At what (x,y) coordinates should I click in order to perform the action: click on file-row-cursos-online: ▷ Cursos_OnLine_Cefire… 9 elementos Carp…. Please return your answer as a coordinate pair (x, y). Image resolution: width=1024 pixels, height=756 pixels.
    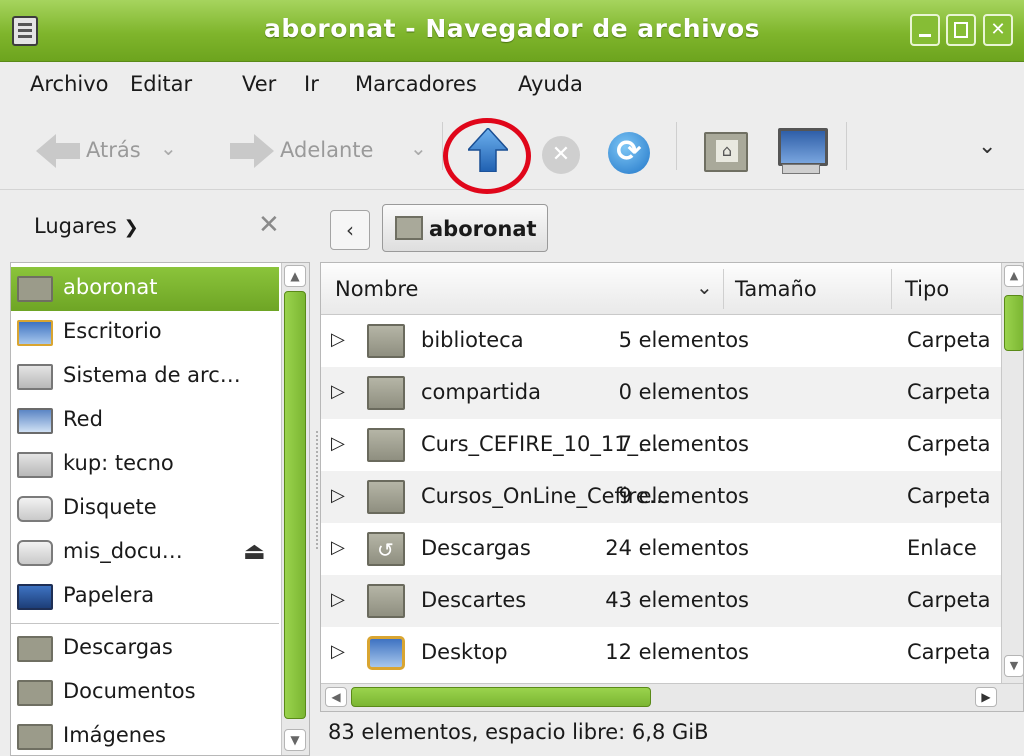
    Looking at the image, I should click on (661, 497).